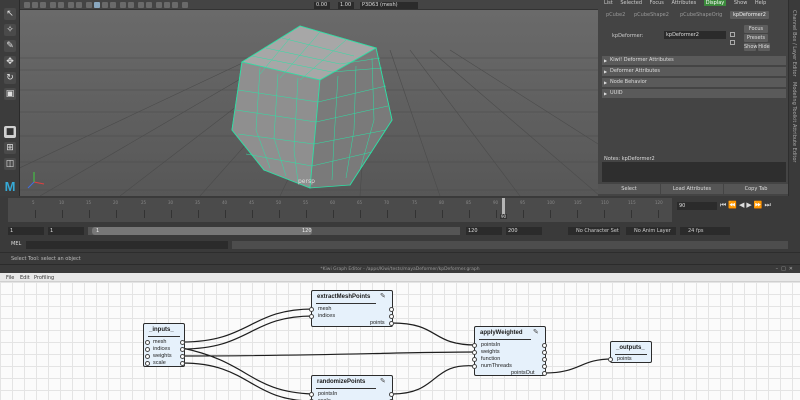 The width and height of the screenshot is (800, 400). Describe the element at coordinates (123, 5) in the screenshot. I see `lights-icon` at that location.